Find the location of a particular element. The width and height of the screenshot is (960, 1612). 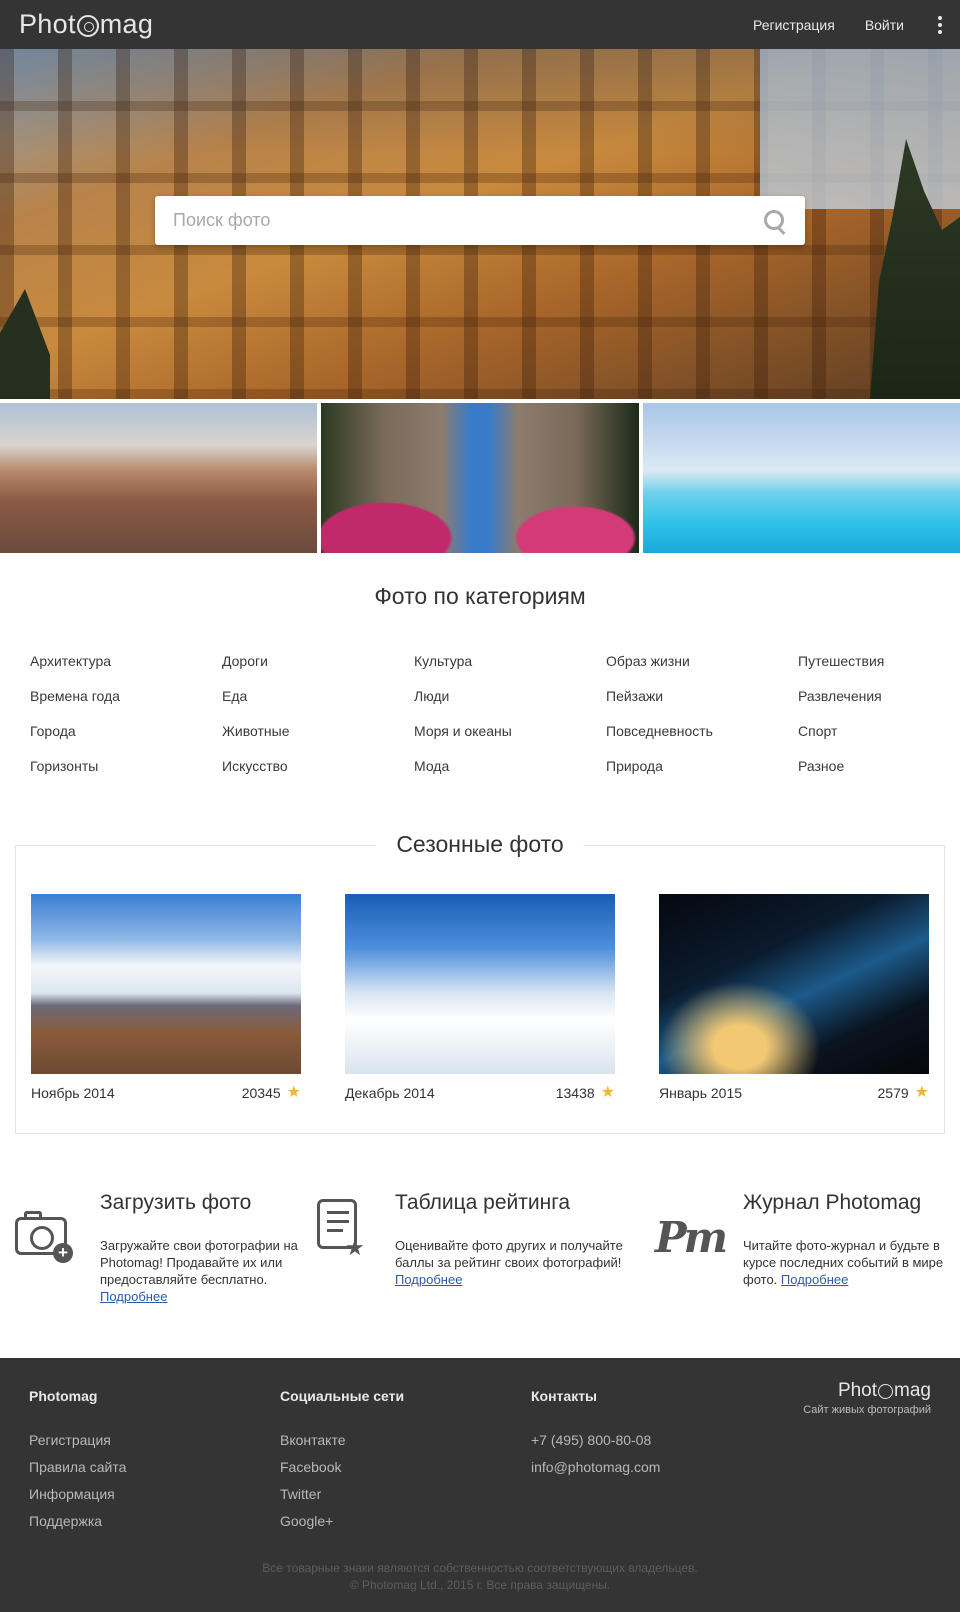

search-input is located at coordinates (459, 220).